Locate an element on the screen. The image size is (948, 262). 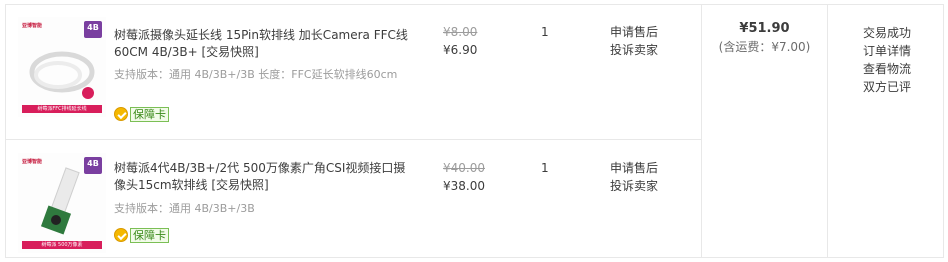
camera-module-image is located at coordinates (60, 201).